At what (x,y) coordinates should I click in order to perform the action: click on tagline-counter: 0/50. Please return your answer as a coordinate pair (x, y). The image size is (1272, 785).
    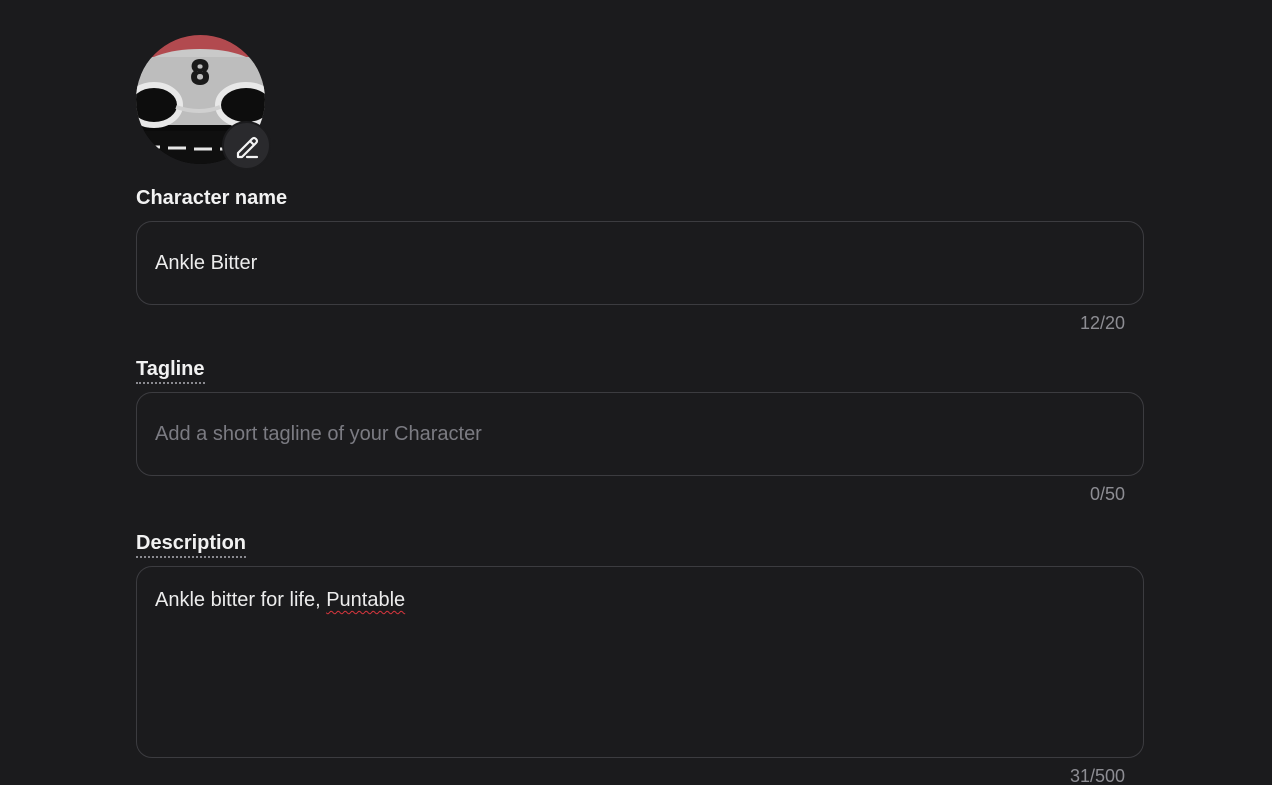
    Looking at the image, I should click on (1107, 494).